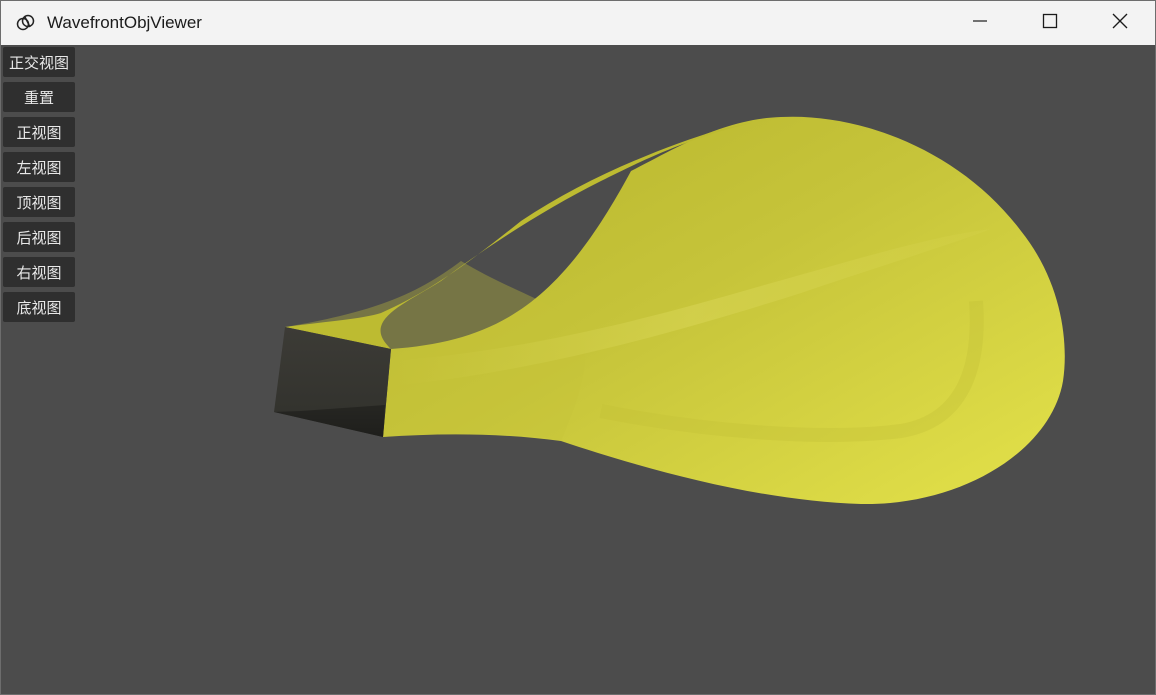  I want to click on window-controls, so click(1050, 23).